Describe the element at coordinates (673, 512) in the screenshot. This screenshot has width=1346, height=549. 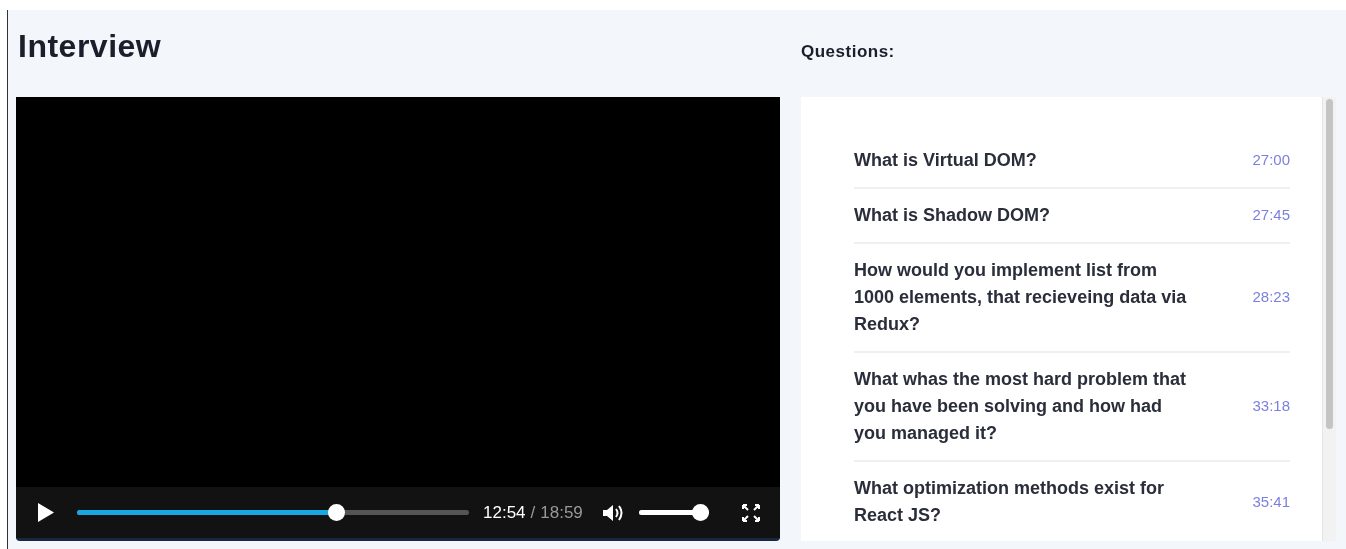
I see `volume-slider` at that location.